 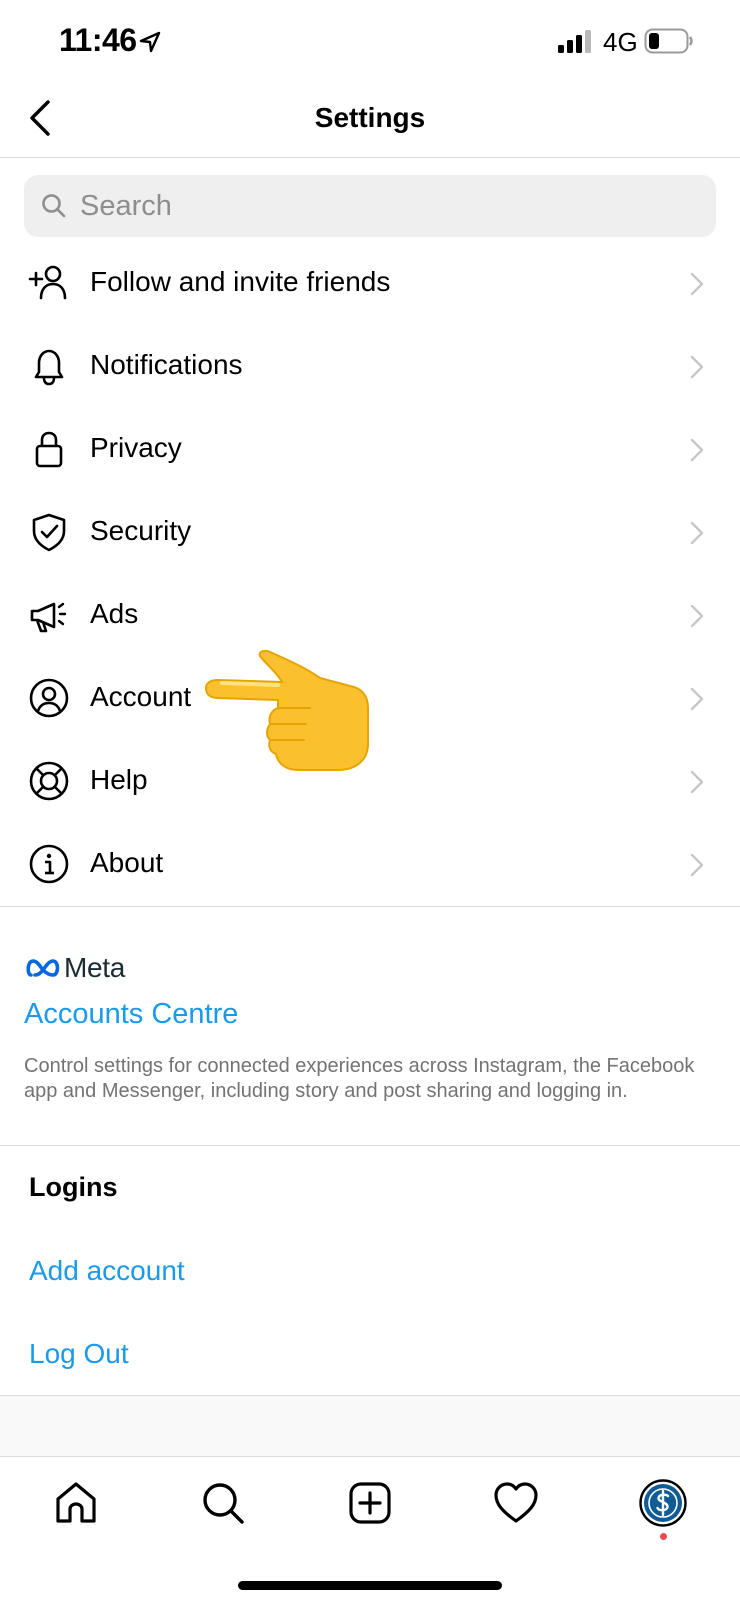 What do you see at coordinates (73, 1187) in the screenshot?
I see `logins-heading: Logins` at bounding box center [73, 1187].